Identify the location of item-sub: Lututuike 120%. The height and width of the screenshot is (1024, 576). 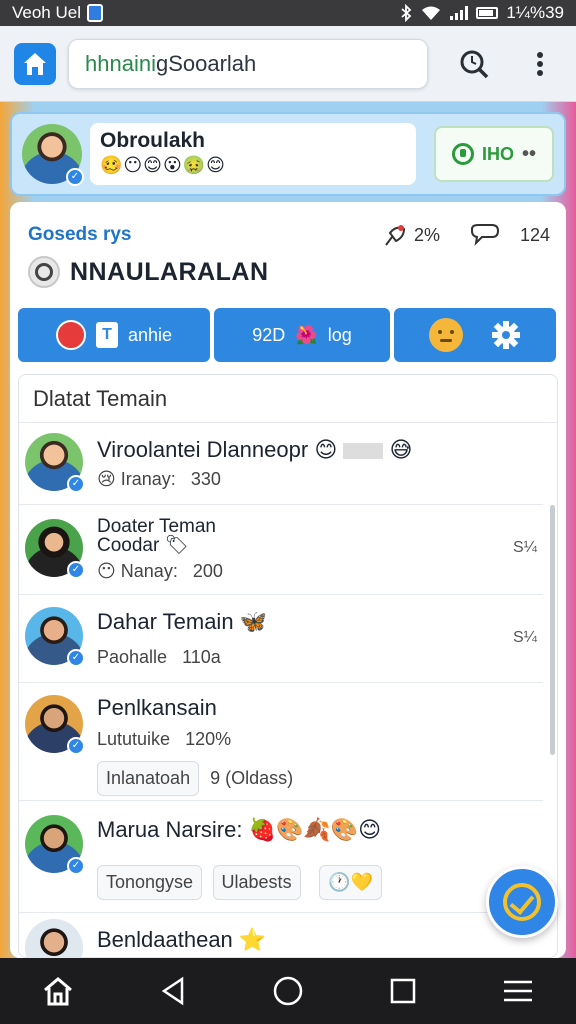
(164, 739).